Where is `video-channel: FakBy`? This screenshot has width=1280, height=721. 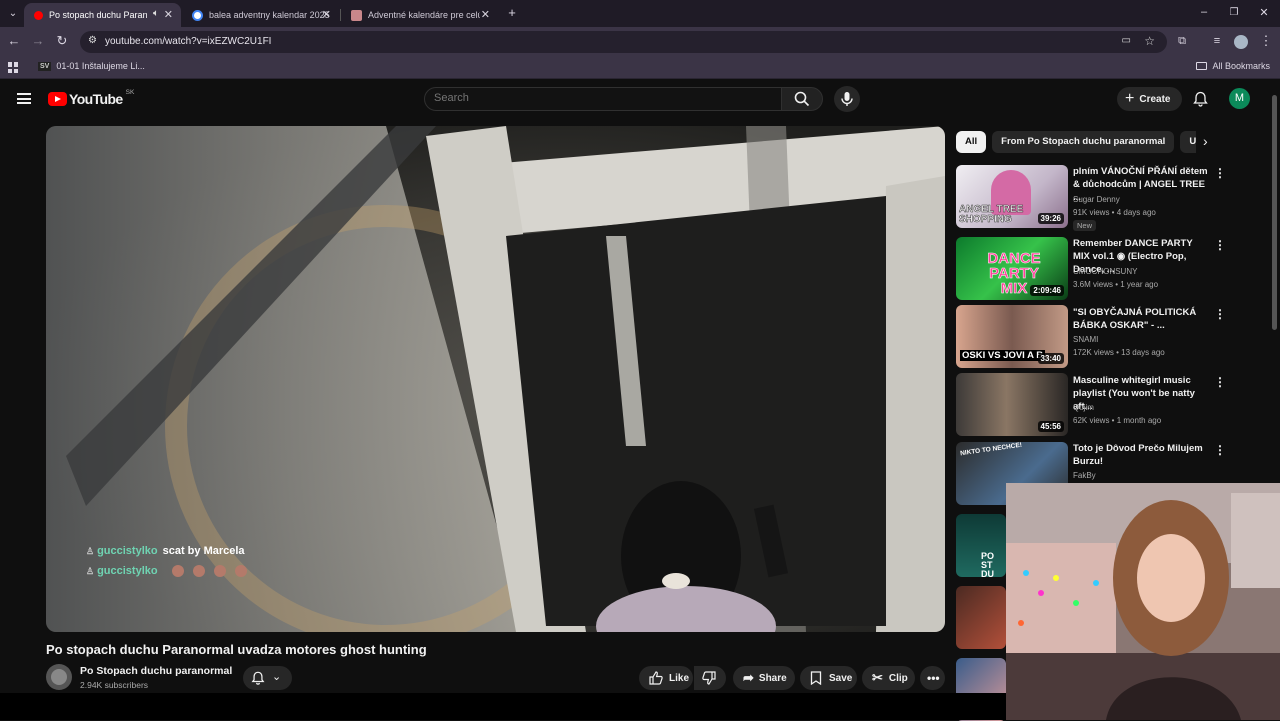 video-channel: FakBy is located at coordinates (1084, 475).